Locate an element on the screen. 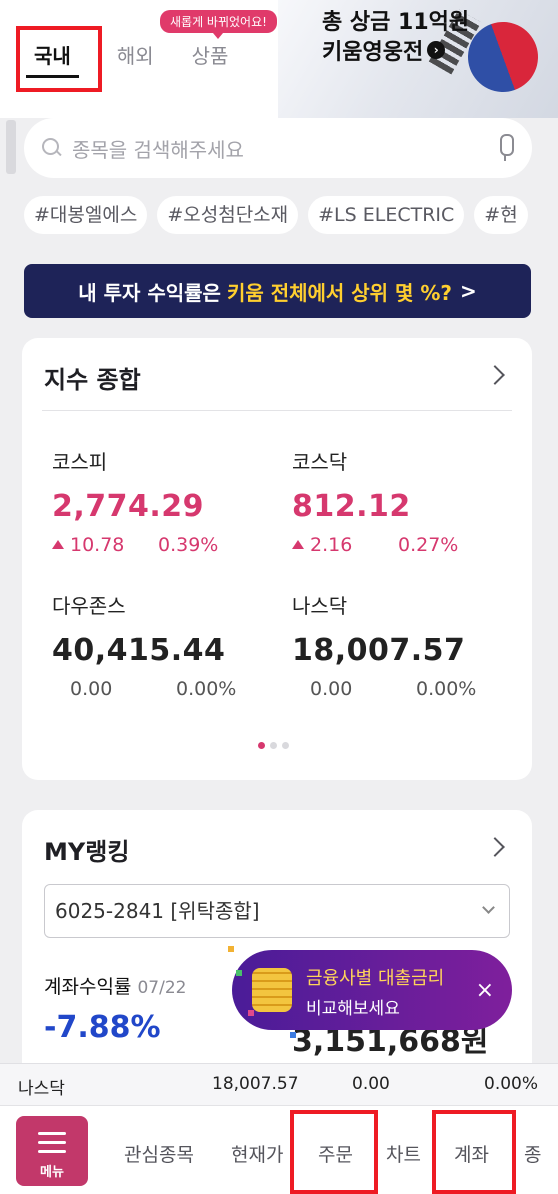  ticker-rate: 0.00% is located at coordinates (511, 1084).